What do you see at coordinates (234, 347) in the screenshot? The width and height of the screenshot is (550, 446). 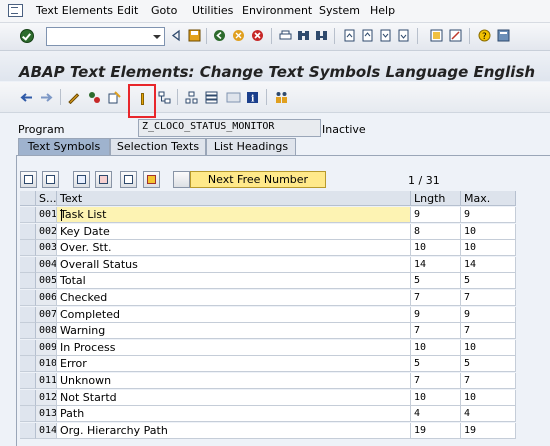 I see `text-cell: In Process` at bounding box center [234, 347].